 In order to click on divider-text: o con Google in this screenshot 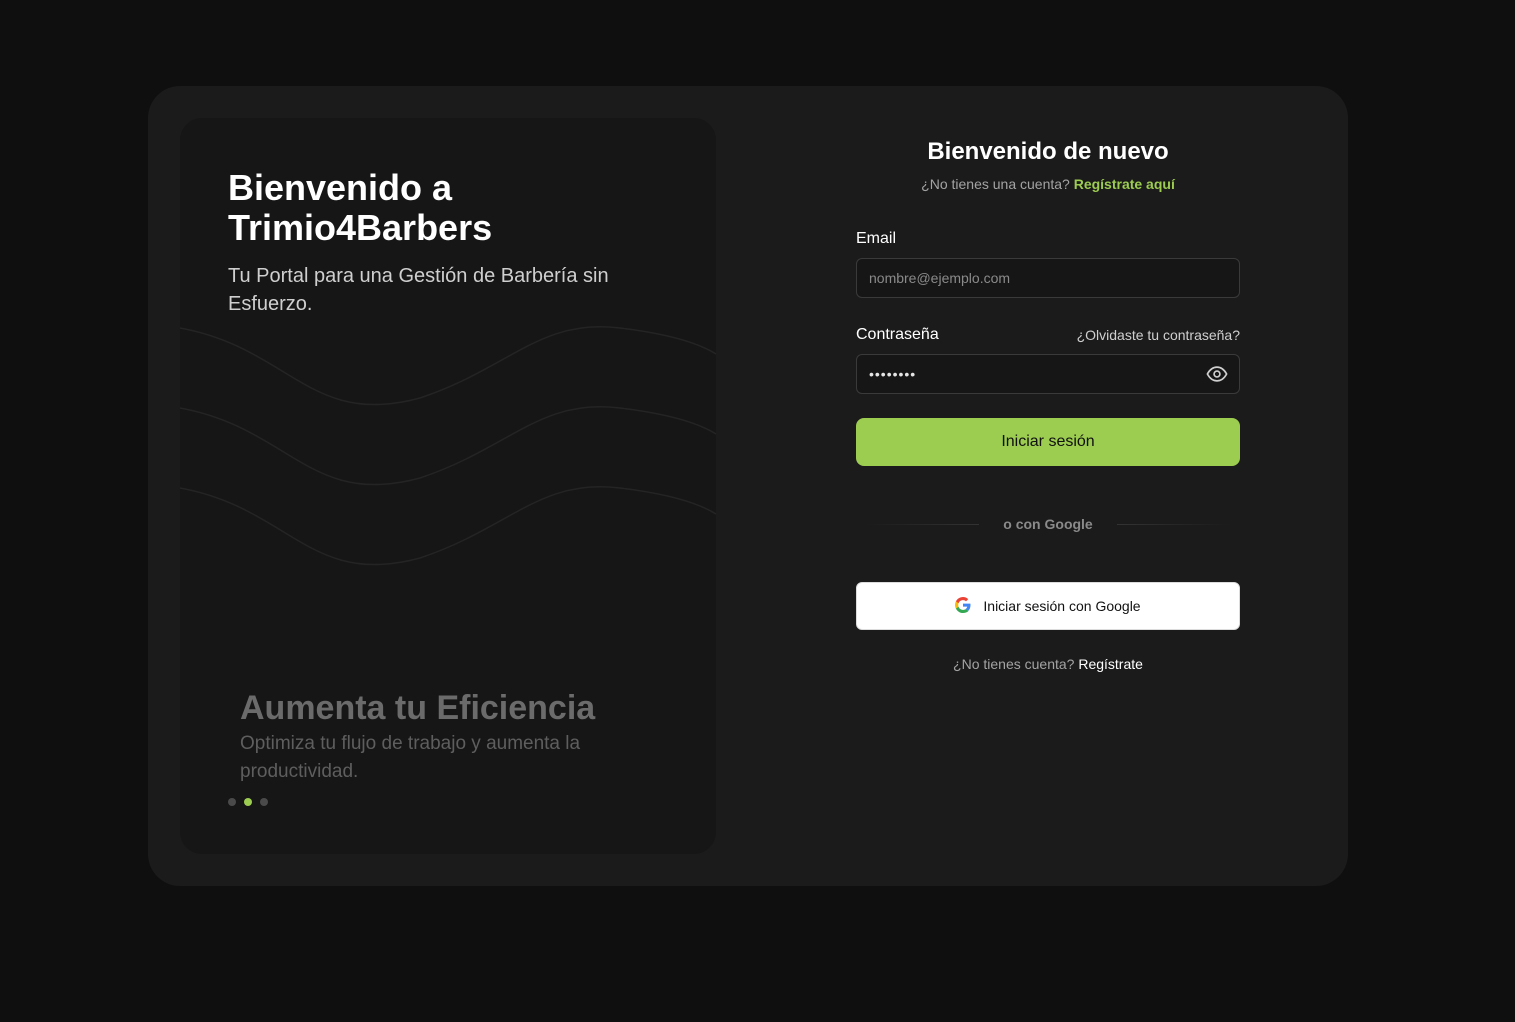, I will do `click(1048, 524)`.